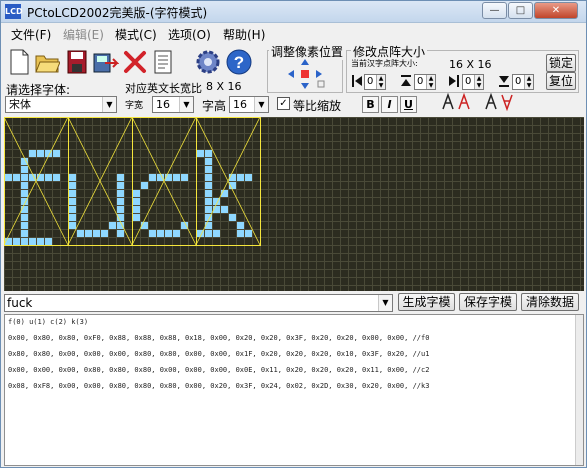  Describe the element at coordinates (473, 82) in the screenshot. I see `right-spin: 0 ▲ ▼` at that location.